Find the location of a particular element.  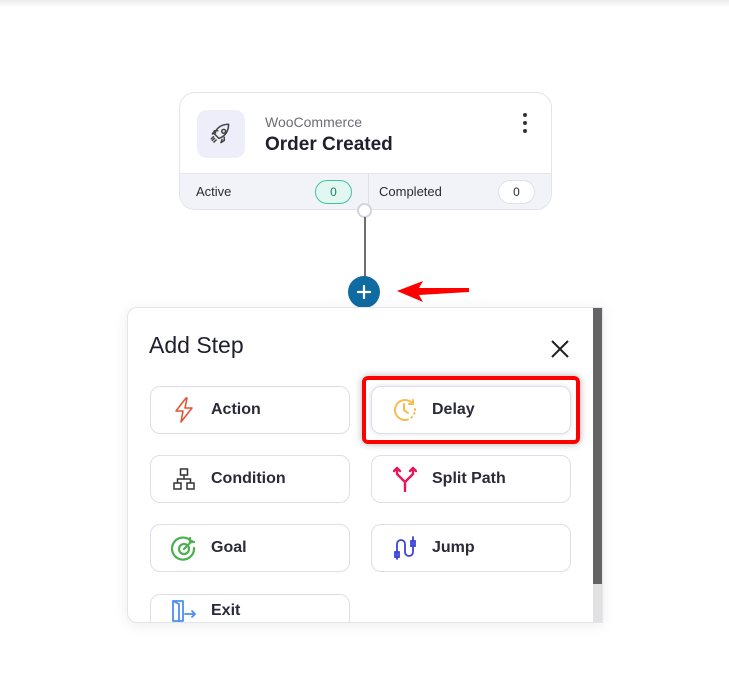

step-option-action: Action is located at coordinates (250, 410).